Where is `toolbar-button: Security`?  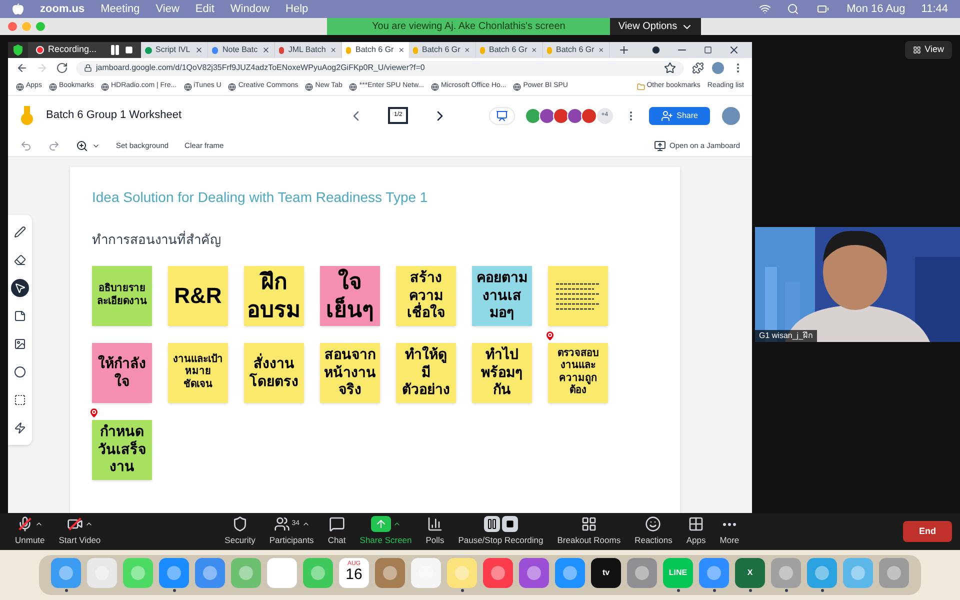 toolbar-button: Security is located at coordinates (240, 531).